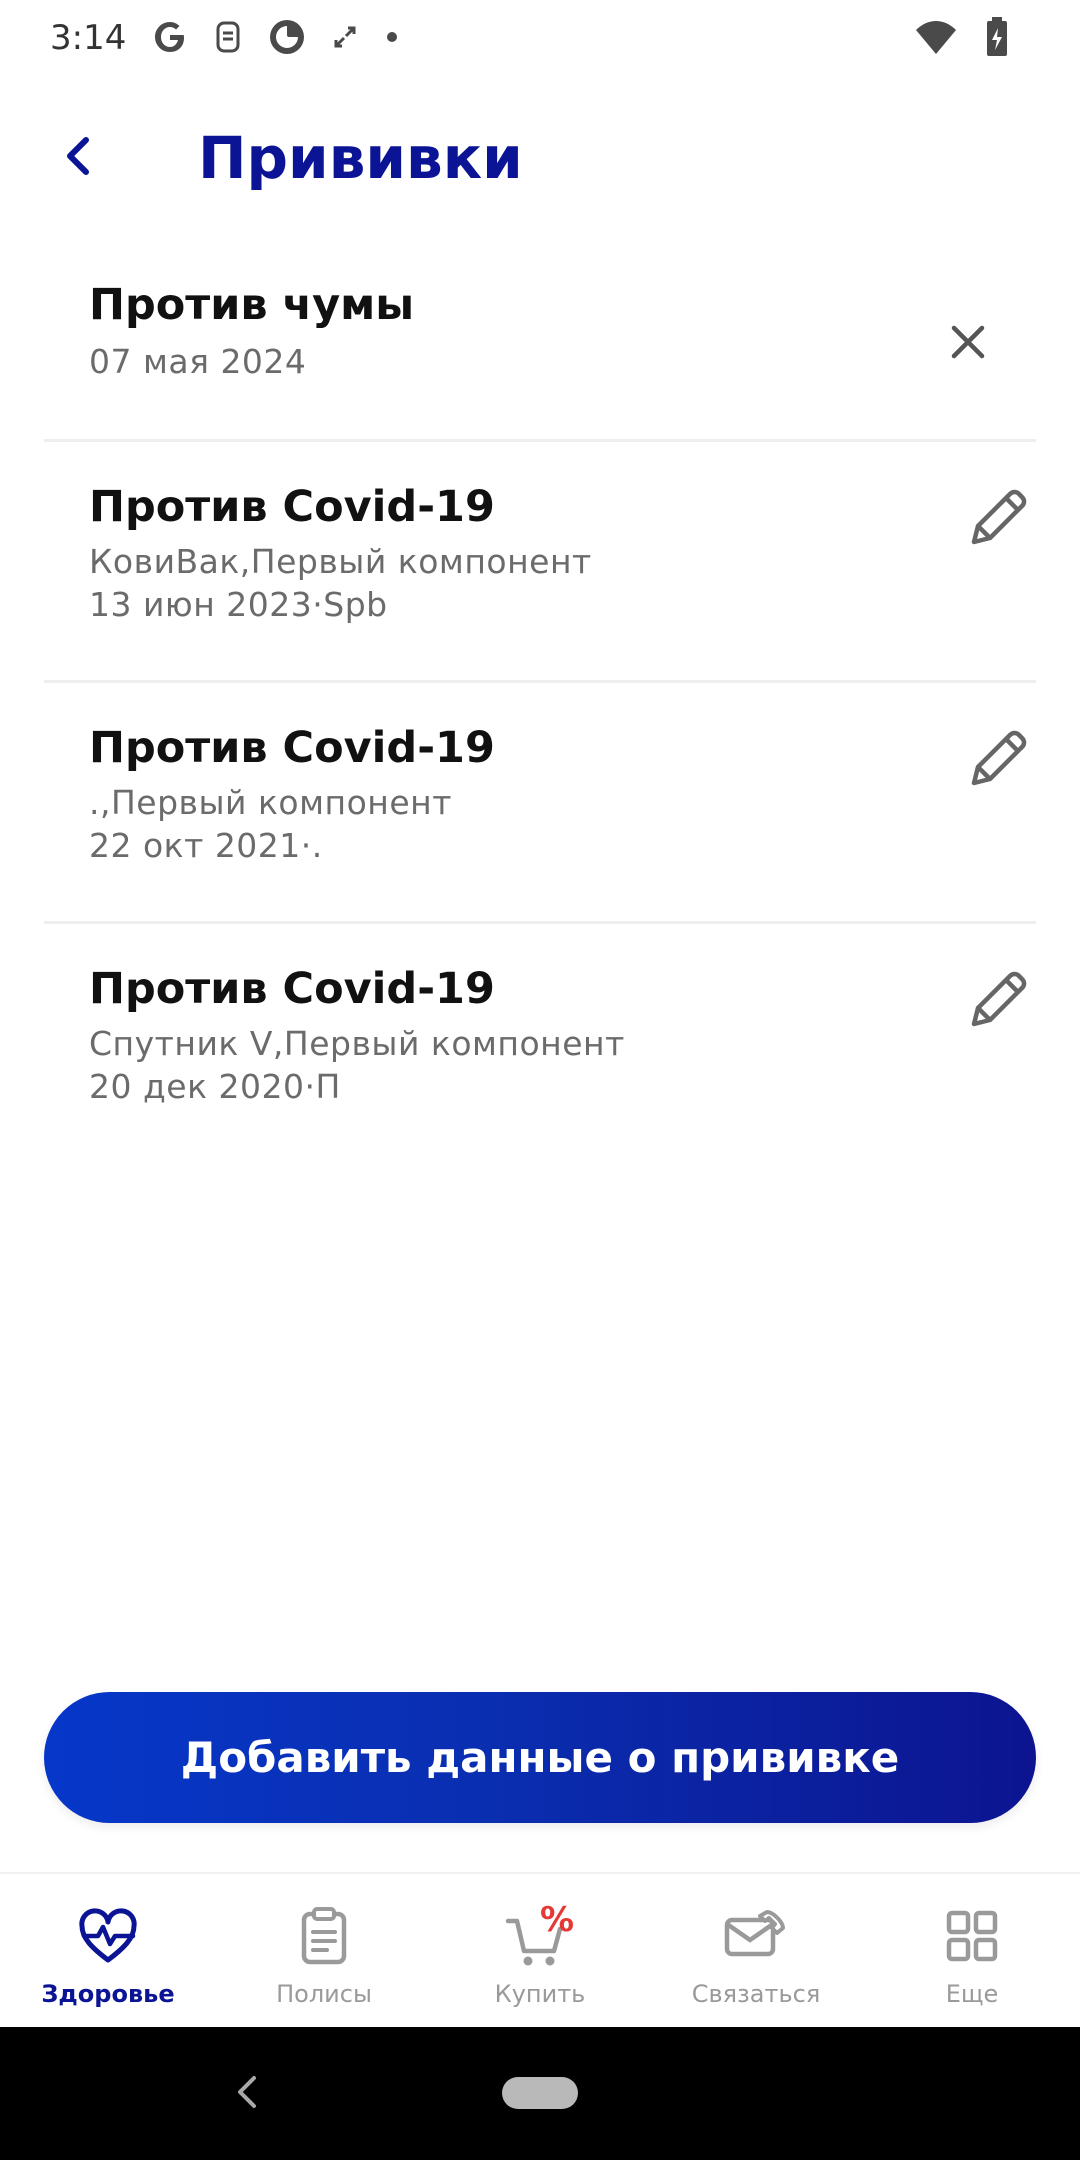  Describe the element at coordinates (360, 158) in the screenshot. I see `page-title: Прививки` at that location.